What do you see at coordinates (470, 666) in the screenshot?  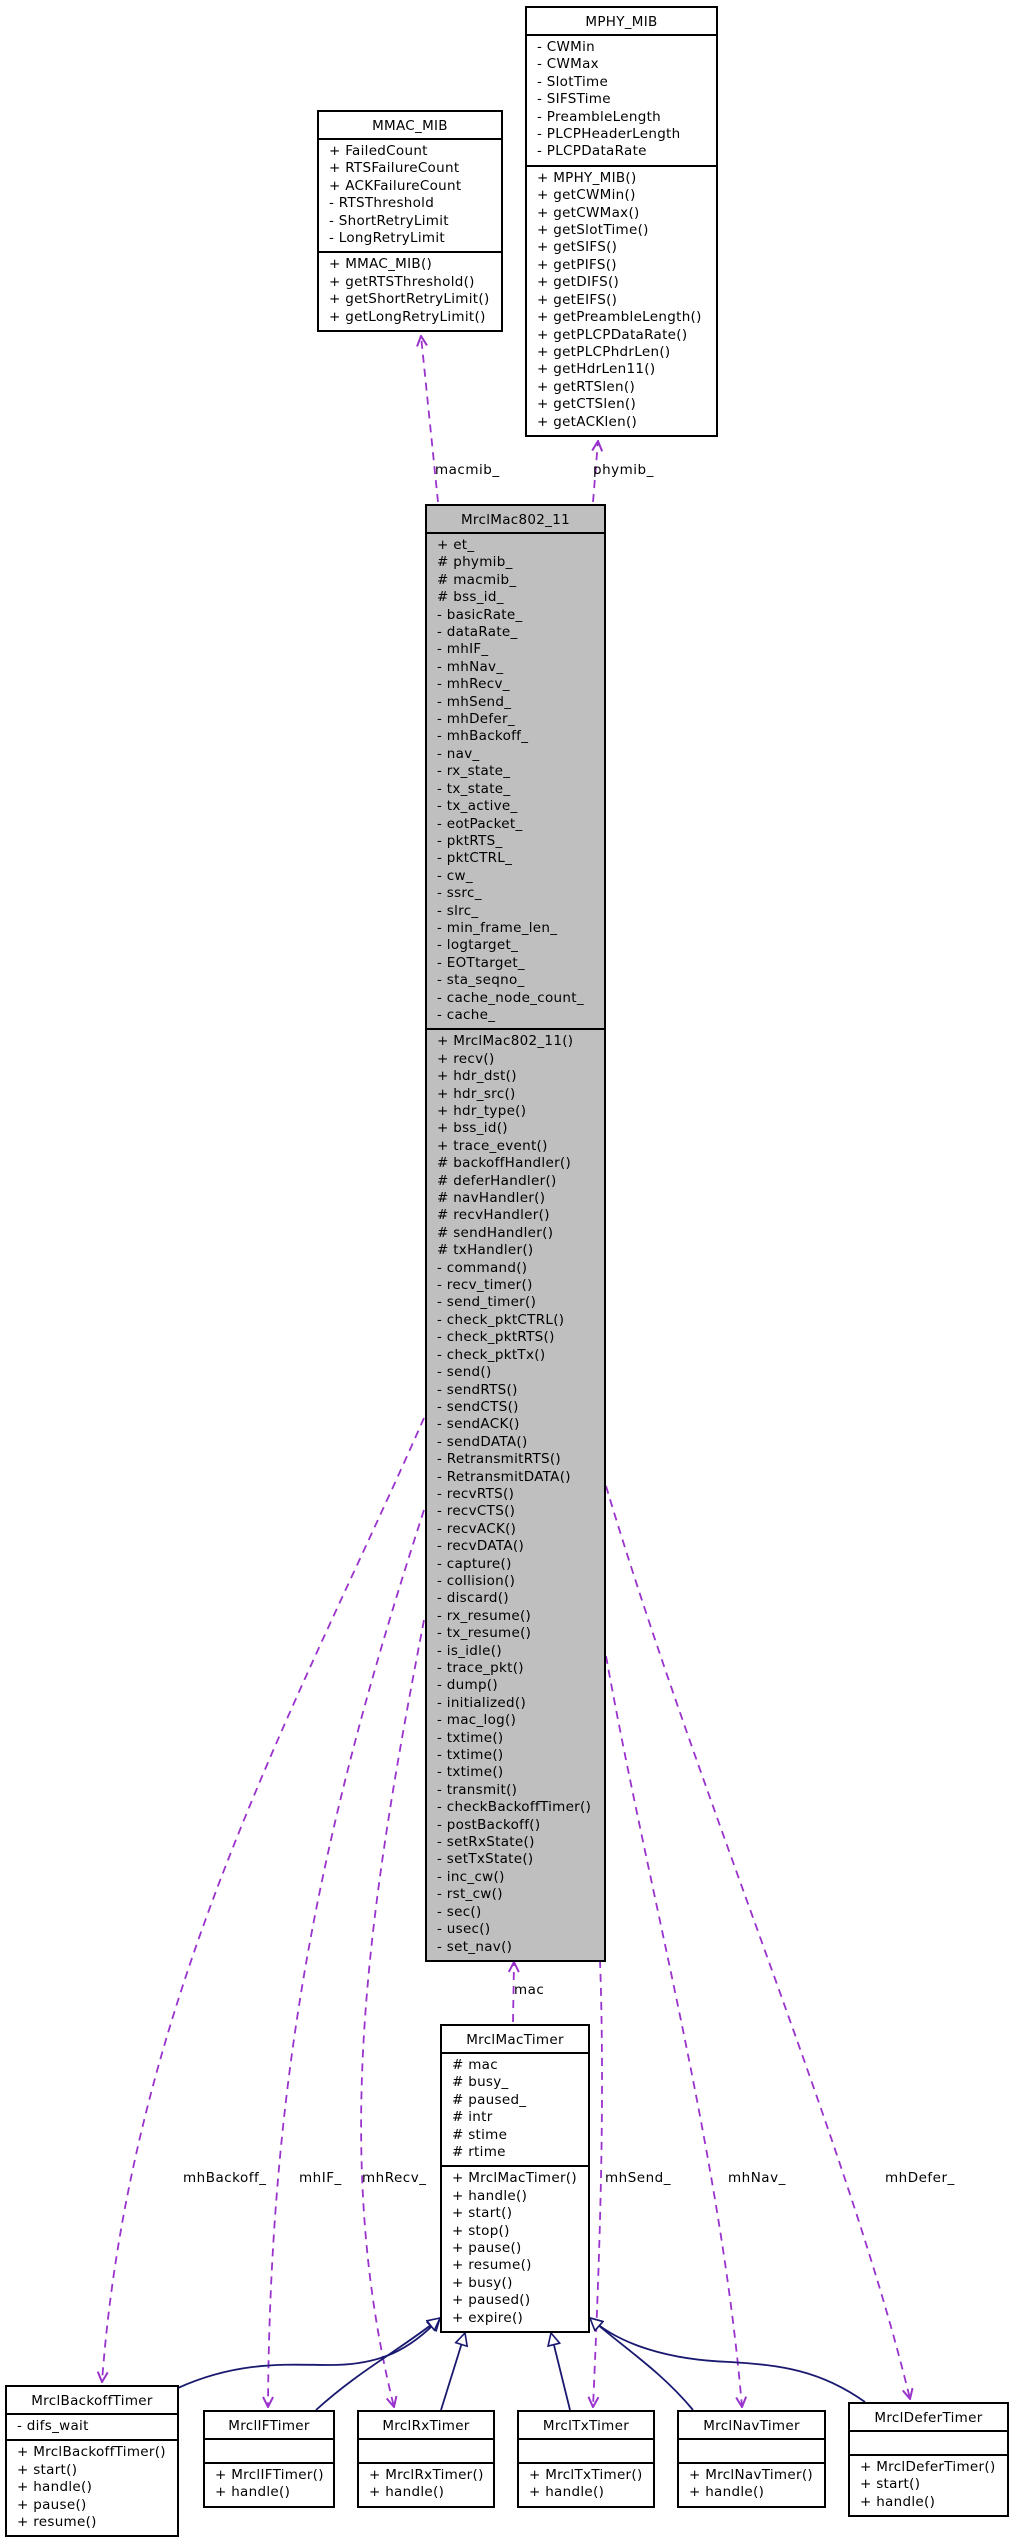 I see `attribute: - mhNav_` at bounding box center [470, 666].